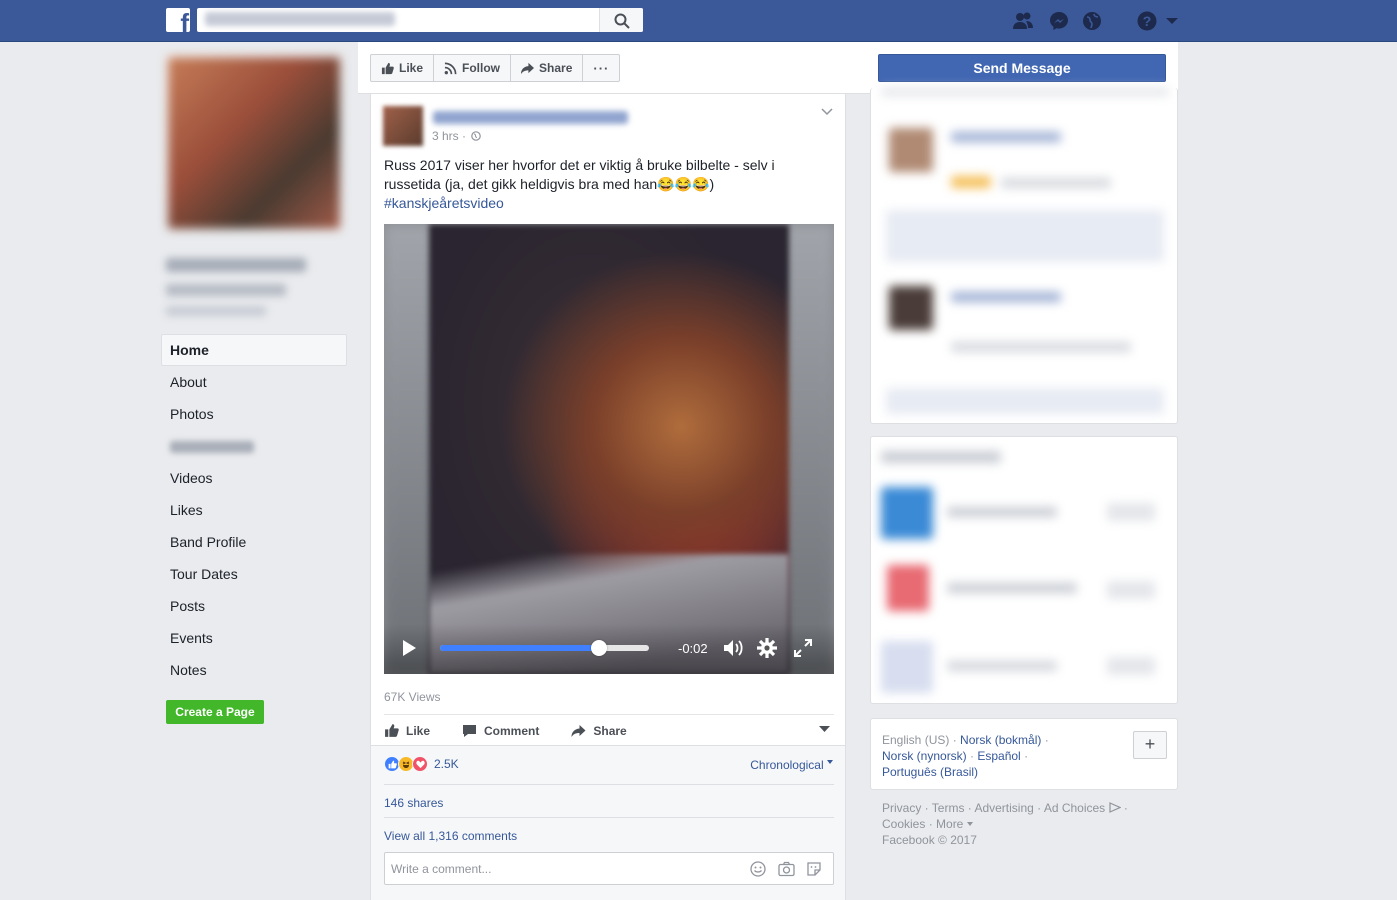  Describe the element at coordinates (1000, 740) in the screenshot. I see `language-link-norsk-bokmal: Norsk (bokmål)` at that location.